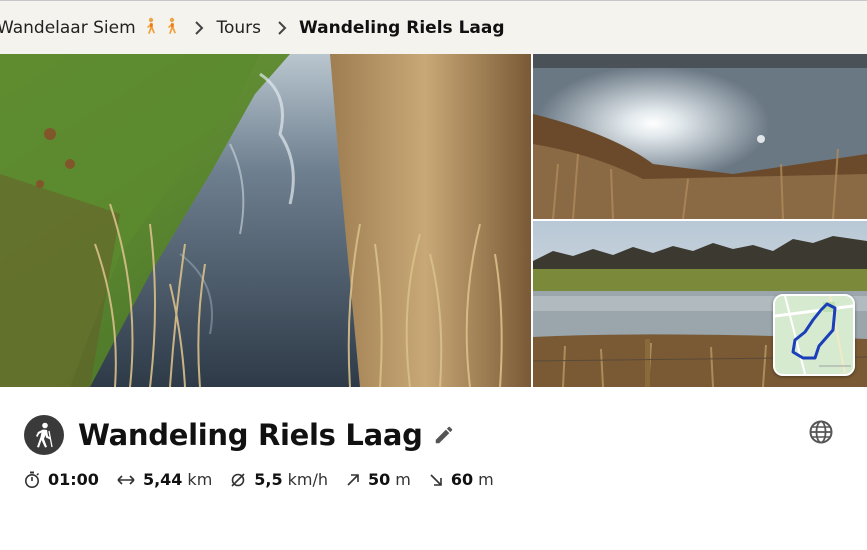  Describe the element at coordinates (444, 435) in the screenshot. I see `pencil-icon` at that location.